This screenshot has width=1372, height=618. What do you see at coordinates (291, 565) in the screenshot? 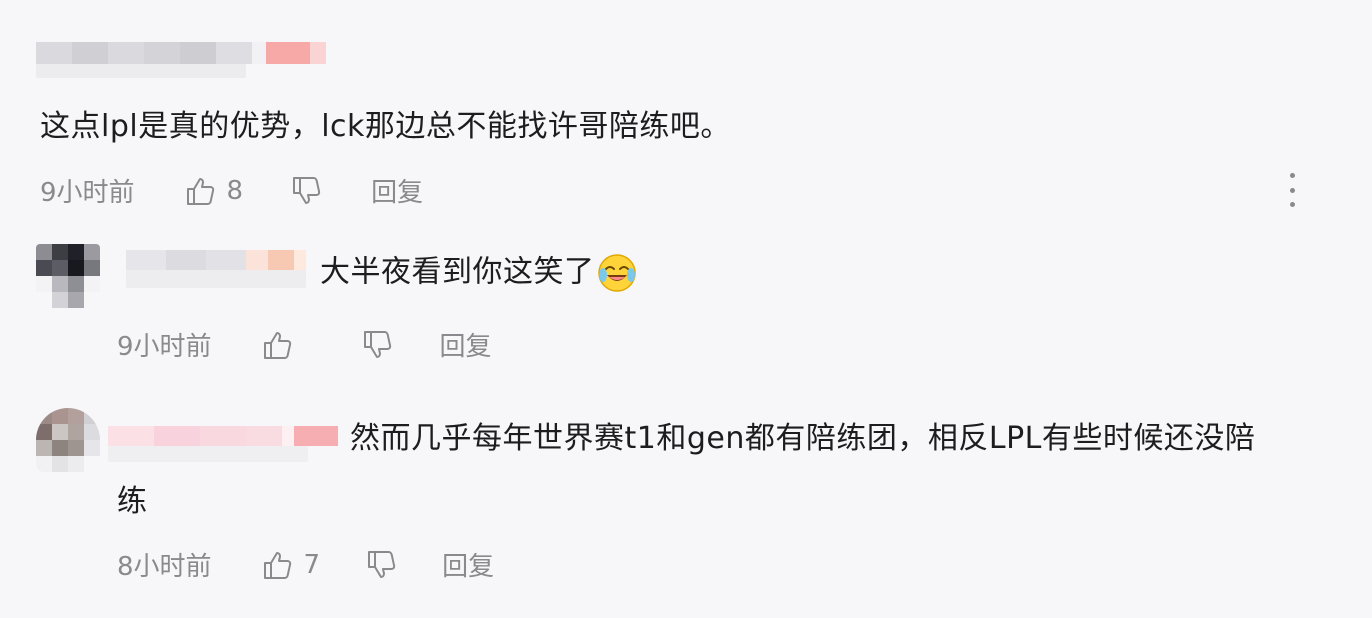
I see `like-button: 7` at bounding box center [291, 565].